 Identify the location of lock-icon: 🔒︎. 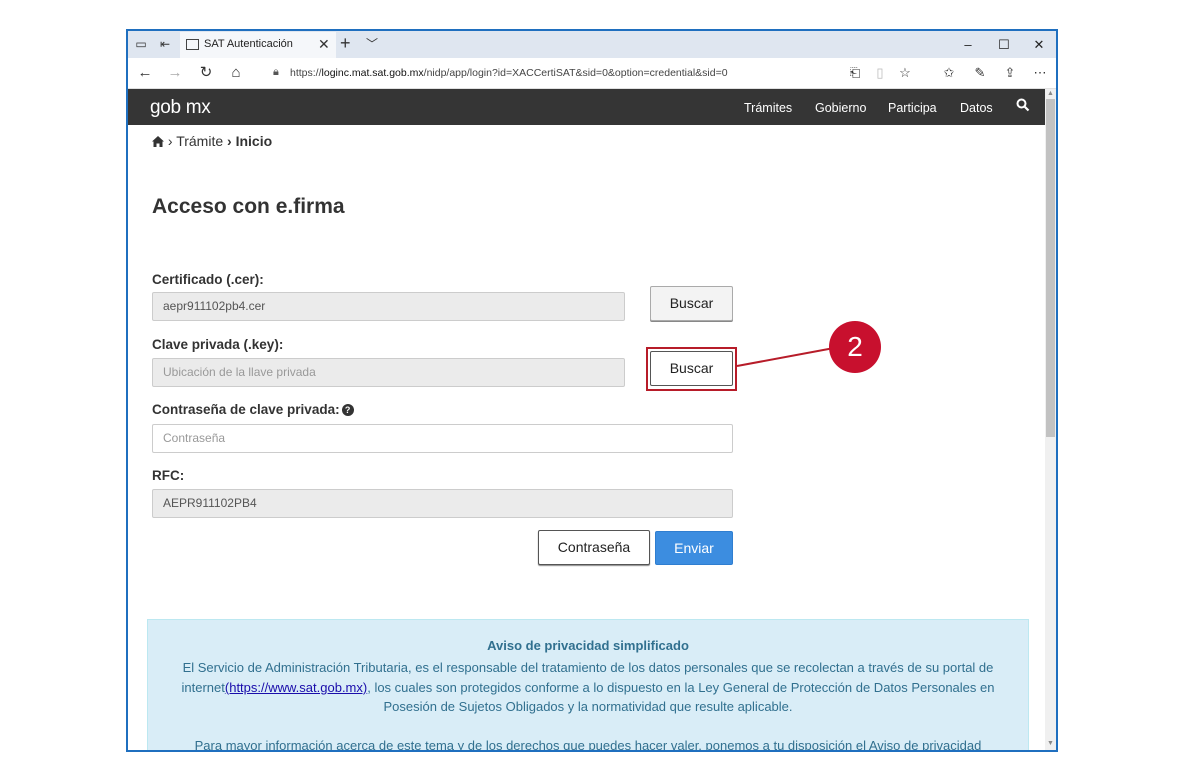
(276, 72).